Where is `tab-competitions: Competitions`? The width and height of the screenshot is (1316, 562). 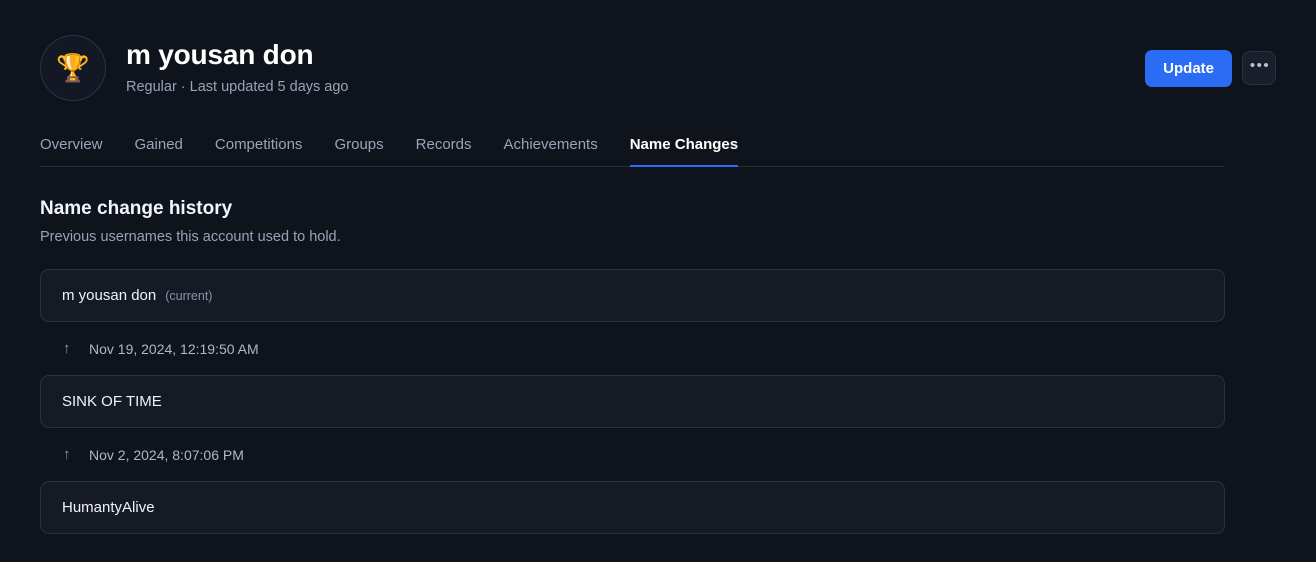 tab-competitions: Competitions is located at coordinates (259, 151).